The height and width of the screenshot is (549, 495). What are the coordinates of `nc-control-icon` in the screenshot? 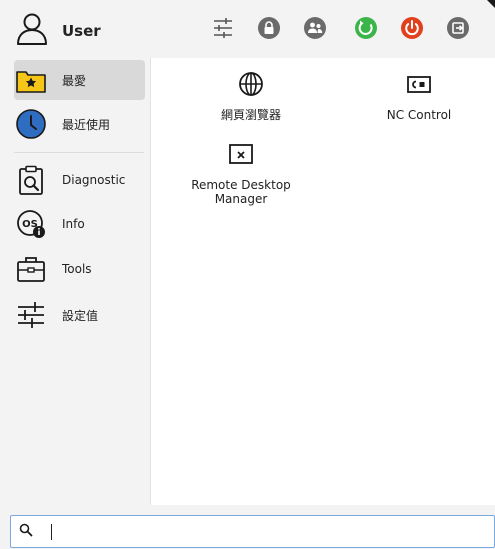 It's located at (419, 86).